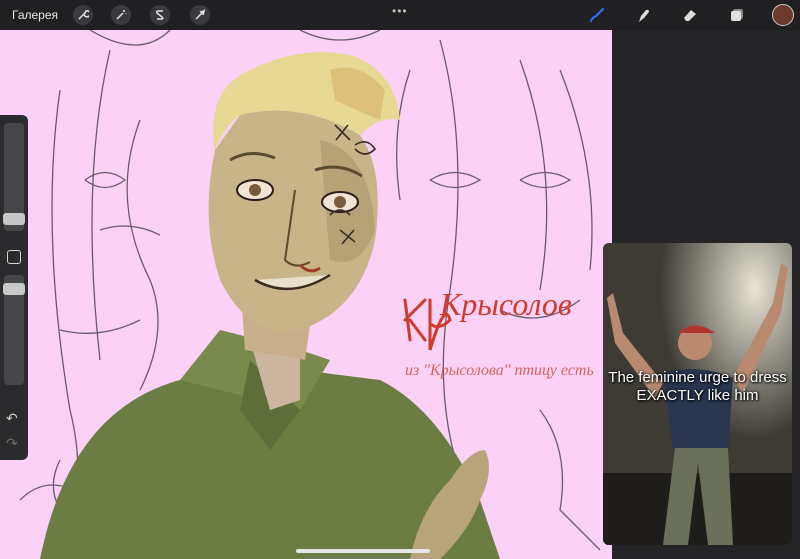 This screenshot has height=559, width=800. What do you see at coordinates (363, 551) in the screenshot?
I see `home-indicator` at bounding box center [363, 551].